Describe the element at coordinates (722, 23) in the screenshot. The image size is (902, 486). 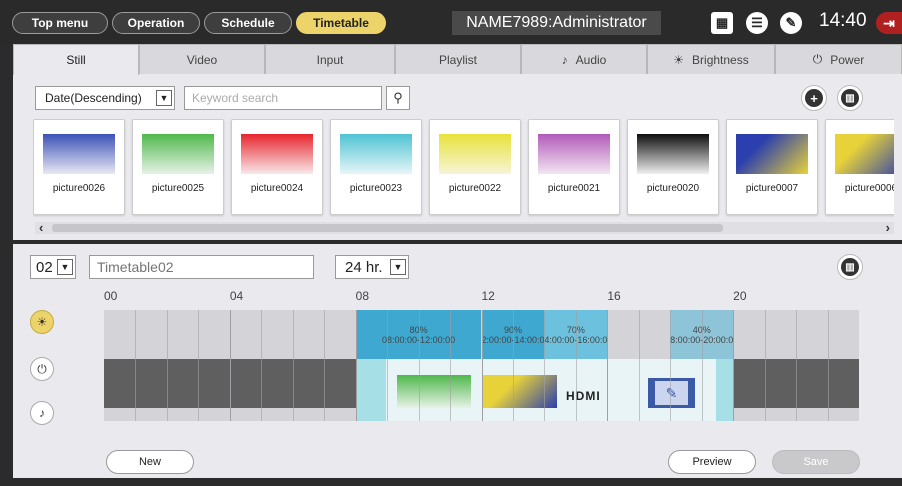
I see `display-icon: ▦` at that location.